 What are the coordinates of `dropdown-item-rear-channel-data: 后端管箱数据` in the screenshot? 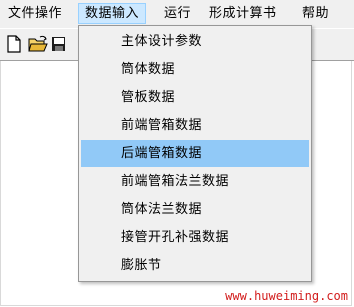 It's located at (195, 153).